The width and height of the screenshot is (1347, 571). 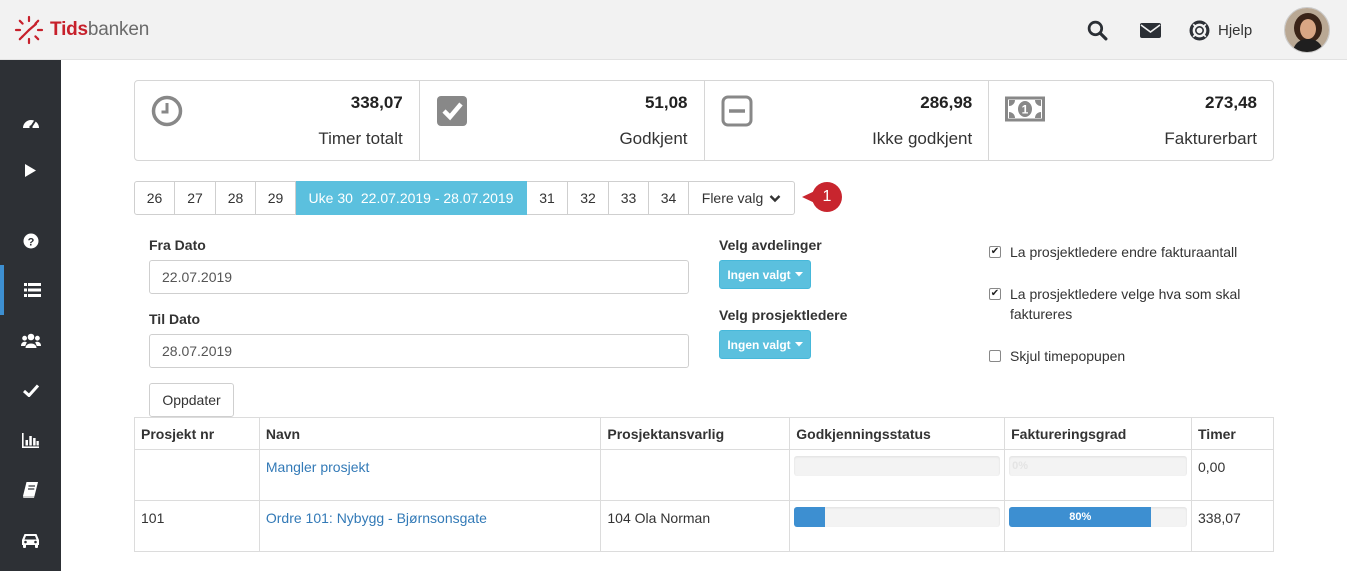 I want to click on car-icon, so click(x=30, y=540).